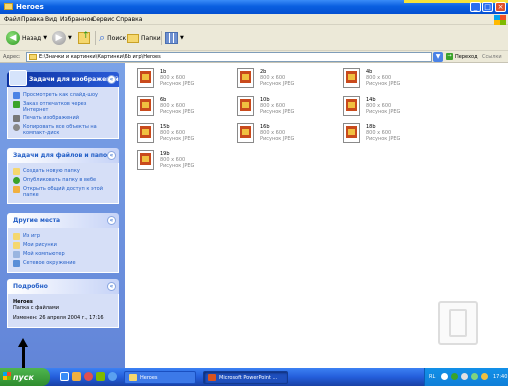  What do you see at coordinates (63, 192) in the screenshot?
I see `task-share-folder: Открыть общий доступ к этой папке` at bounding box center [63, 192].